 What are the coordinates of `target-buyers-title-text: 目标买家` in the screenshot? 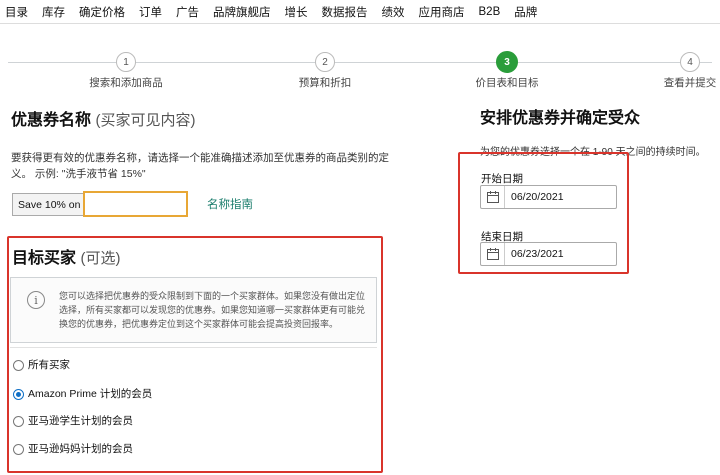 It's located at (44, 258).